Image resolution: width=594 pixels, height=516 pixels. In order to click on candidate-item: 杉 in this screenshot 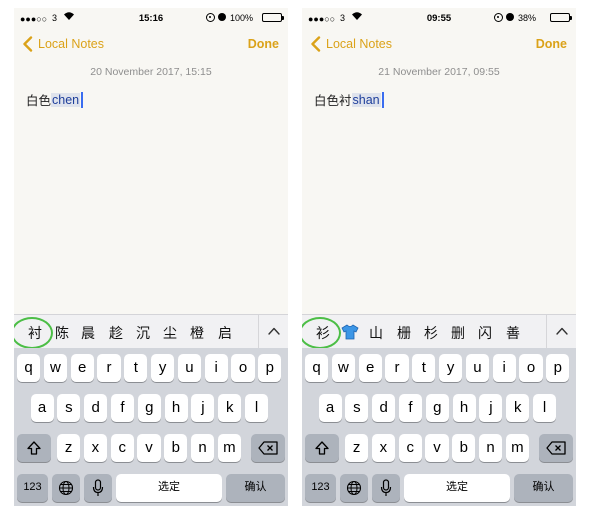, I will do `click(431, 333)`.